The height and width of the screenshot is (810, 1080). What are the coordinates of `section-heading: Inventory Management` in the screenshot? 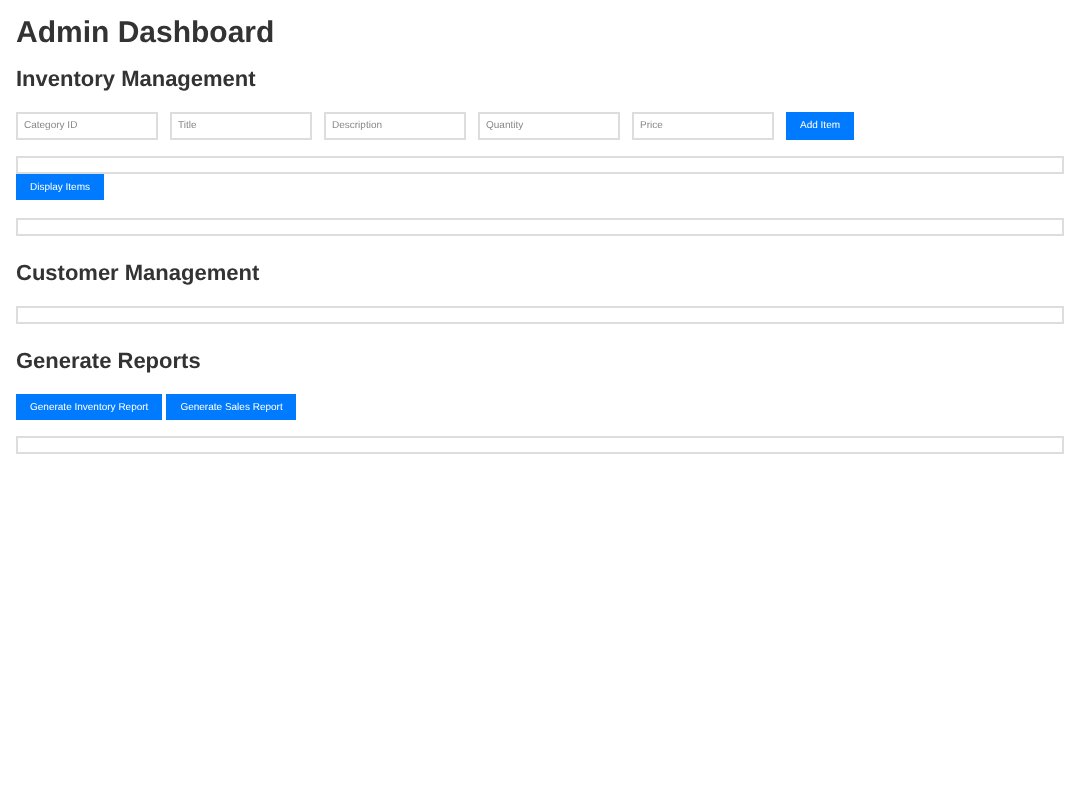 It's located at (137, 81).